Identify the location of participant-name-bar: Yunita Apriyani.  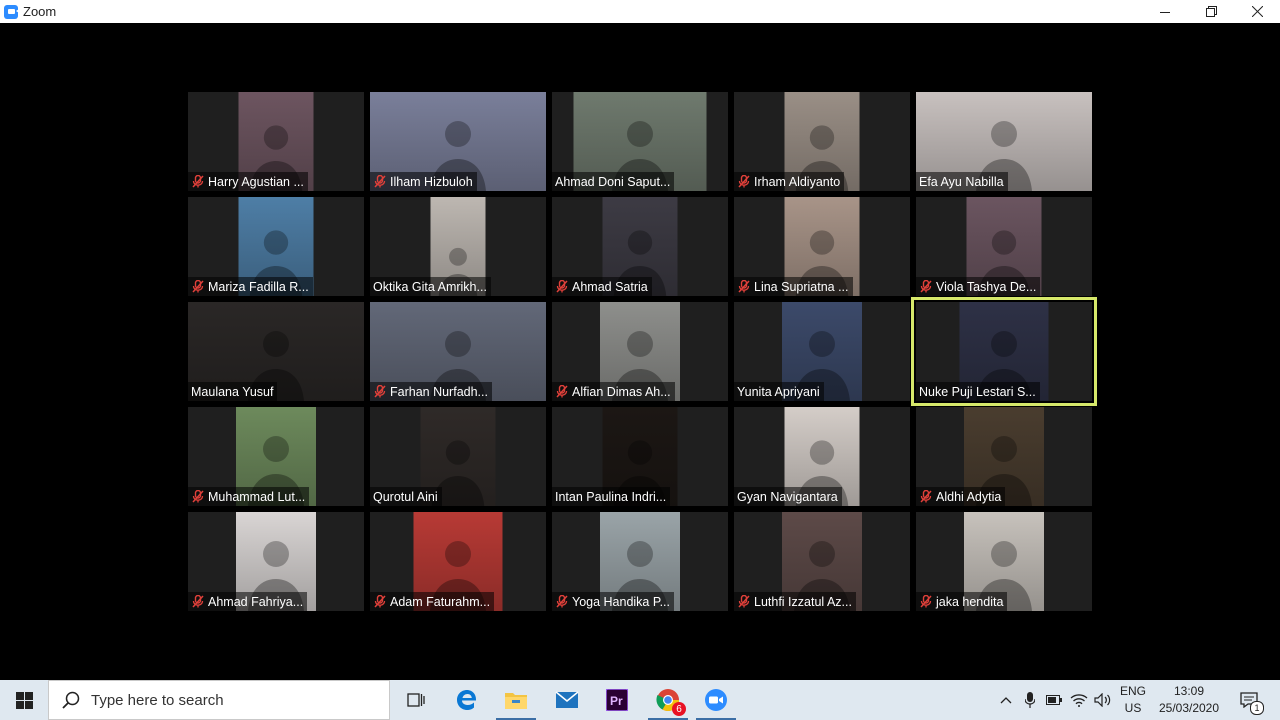
(779, 391).